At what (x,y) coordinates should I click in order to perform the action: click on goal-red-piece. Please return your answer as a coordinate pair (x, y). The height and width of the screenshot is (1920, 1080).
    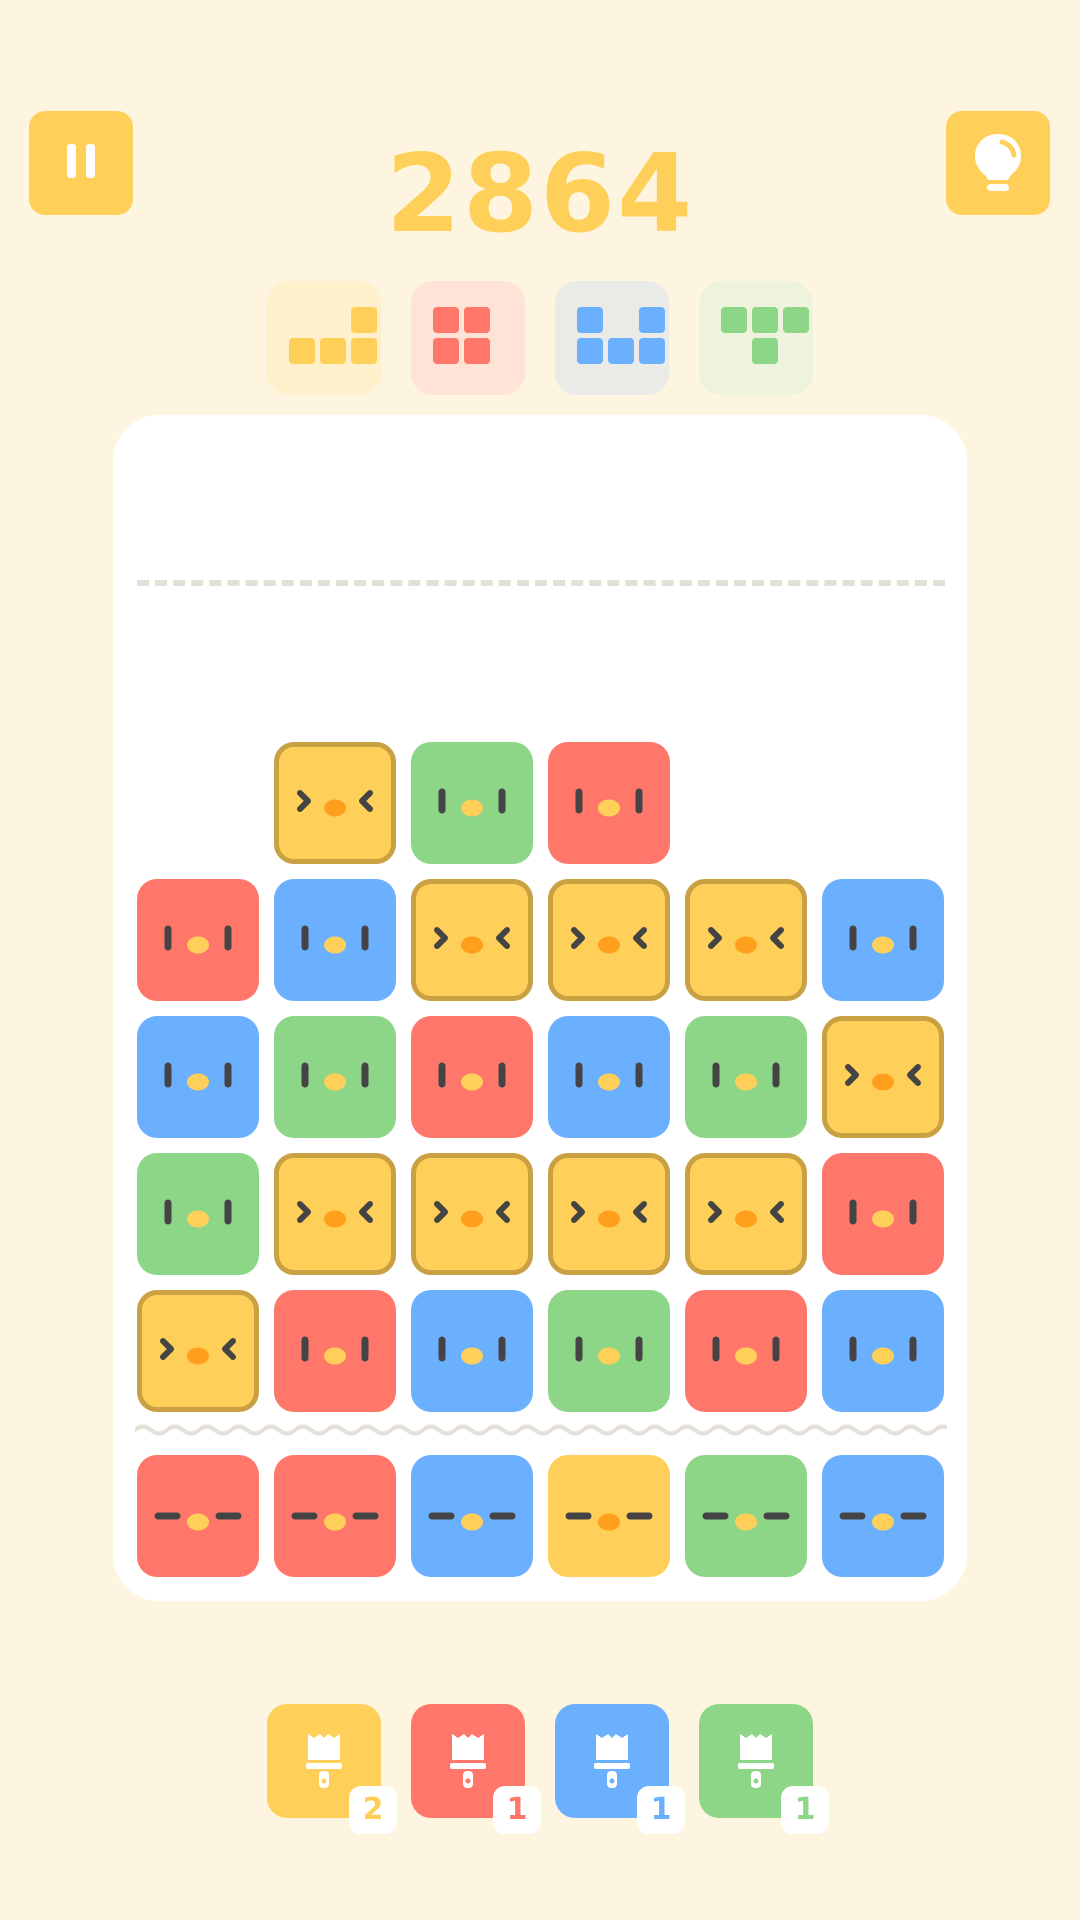
    Looking at the image, I should click on (468, 338).